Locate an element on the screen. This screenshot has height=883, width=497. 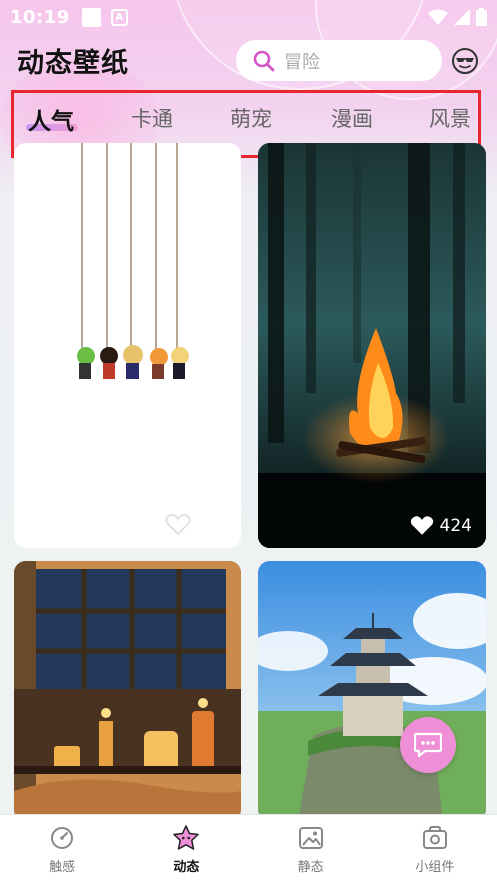
search-input: 冒险 is located at coordinates (339, 60).